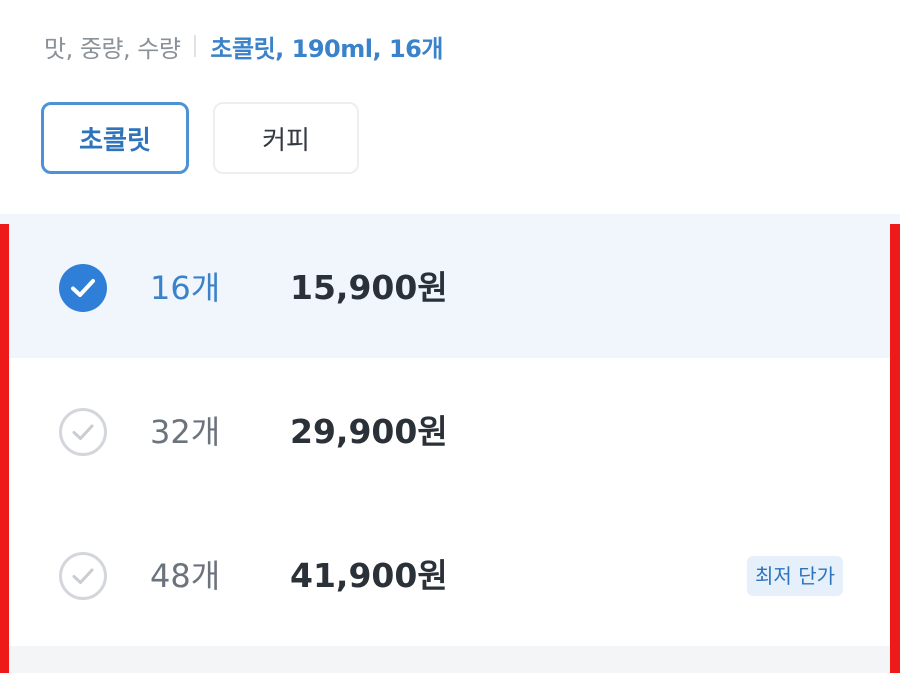  What do you see at coordinates (369, 575) in the screenshot?
I see `option-price: 41,900원` at bounding box center [369, 575].